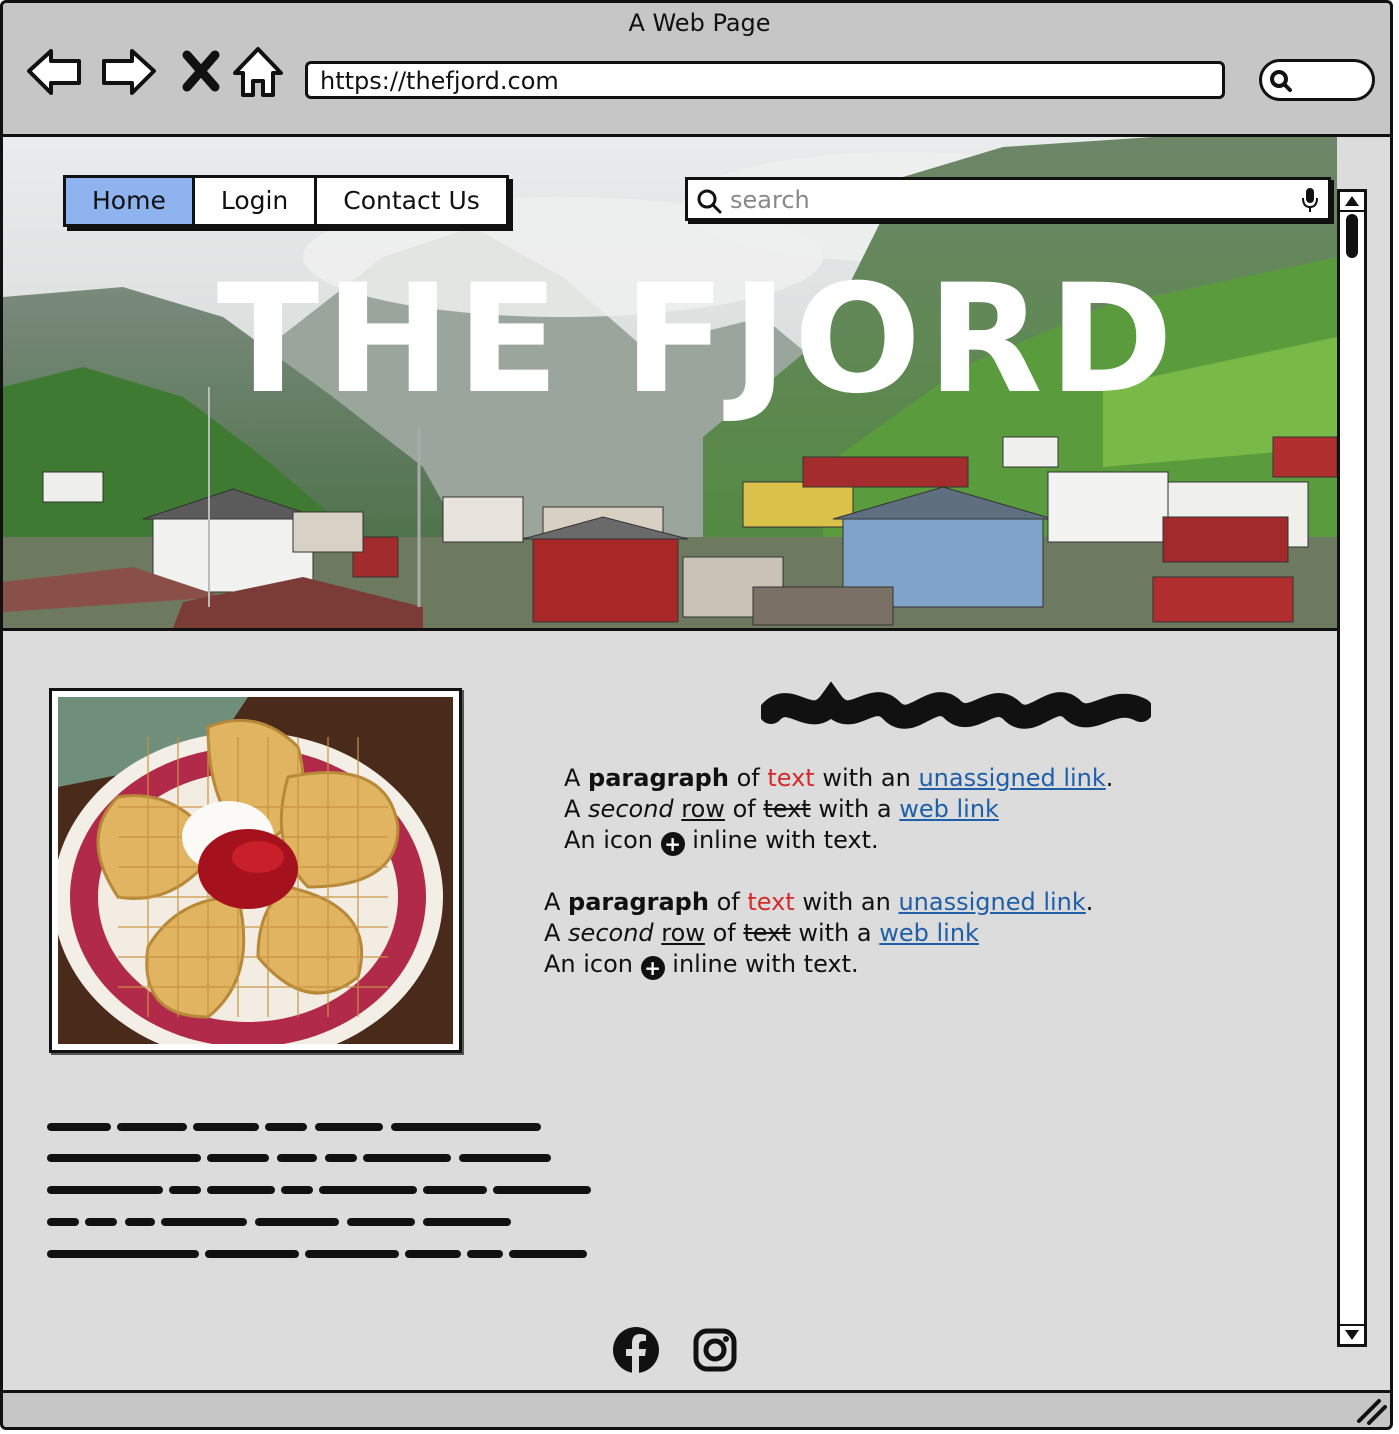 Image resolution: width=1399 pixels, height=1434 pixels. What do you see at coordinates (1310, 200) in the screenshot?
I see `microphone-icon` at bounding box center [1310, 200].